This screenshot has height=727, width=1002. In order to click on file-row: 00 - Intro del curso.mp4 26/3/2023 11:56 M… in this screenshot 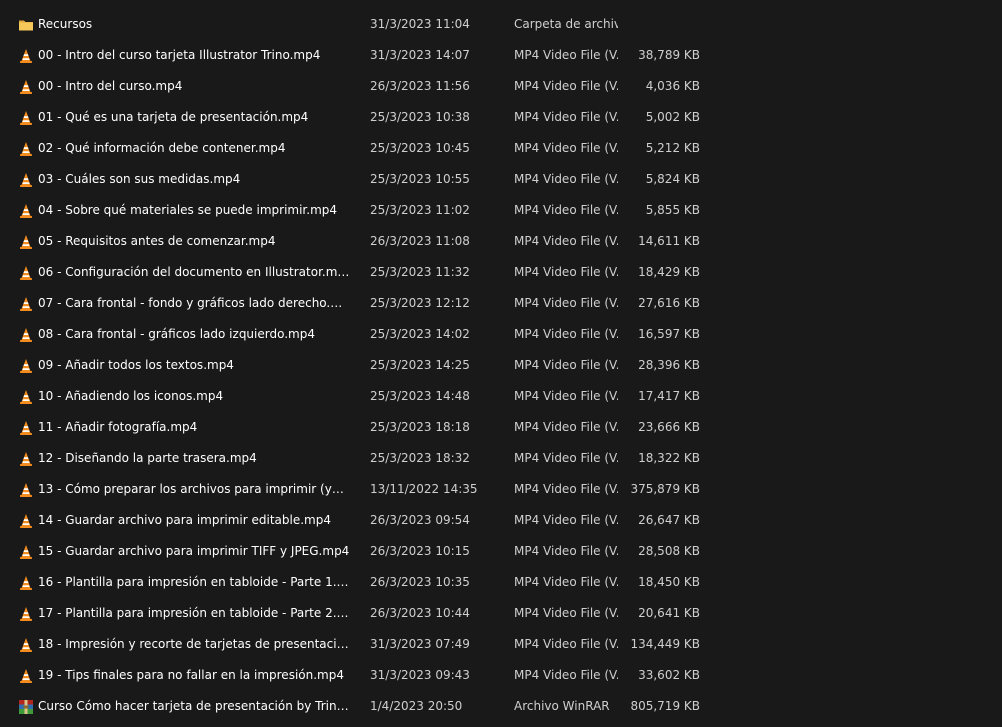, I will do `click(501, 86)`.